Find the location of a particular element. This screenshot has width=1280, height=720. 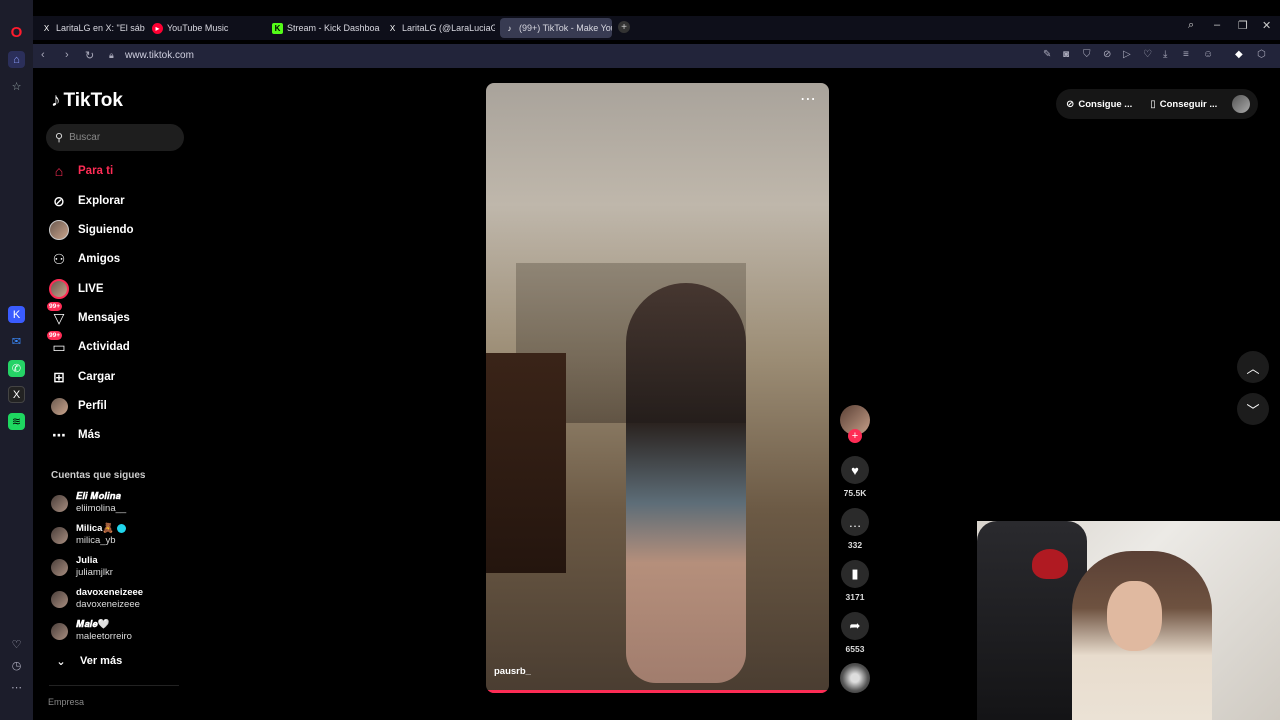

new-tab-button: + is located at coordinates (624, 27).